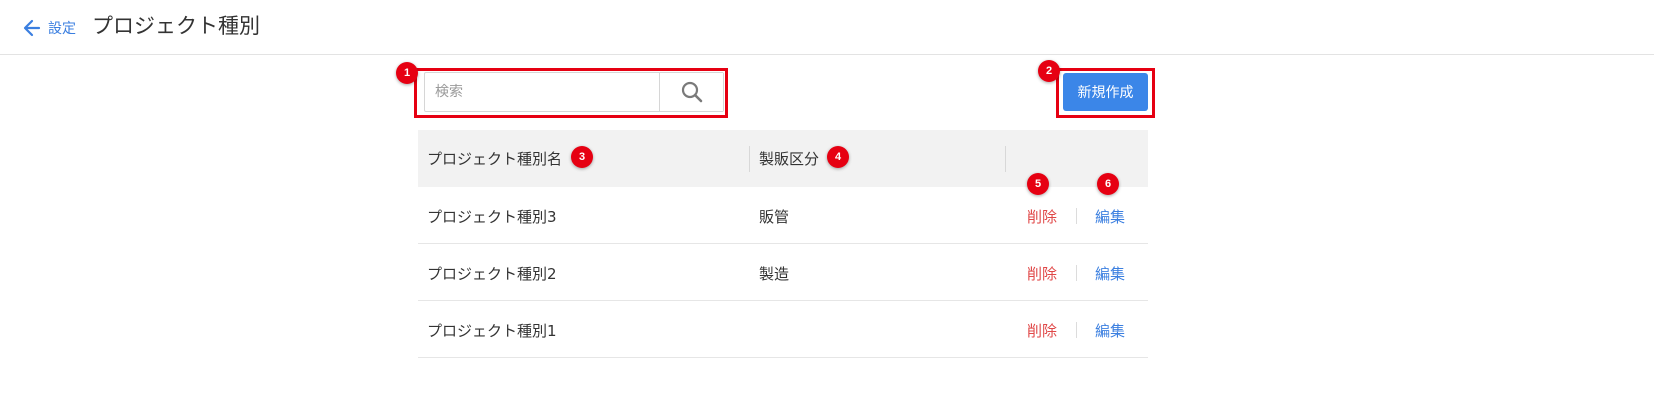 The image size is (1654, 420). I want to click on annotation-badge-6: 6, so click(1108, 184).